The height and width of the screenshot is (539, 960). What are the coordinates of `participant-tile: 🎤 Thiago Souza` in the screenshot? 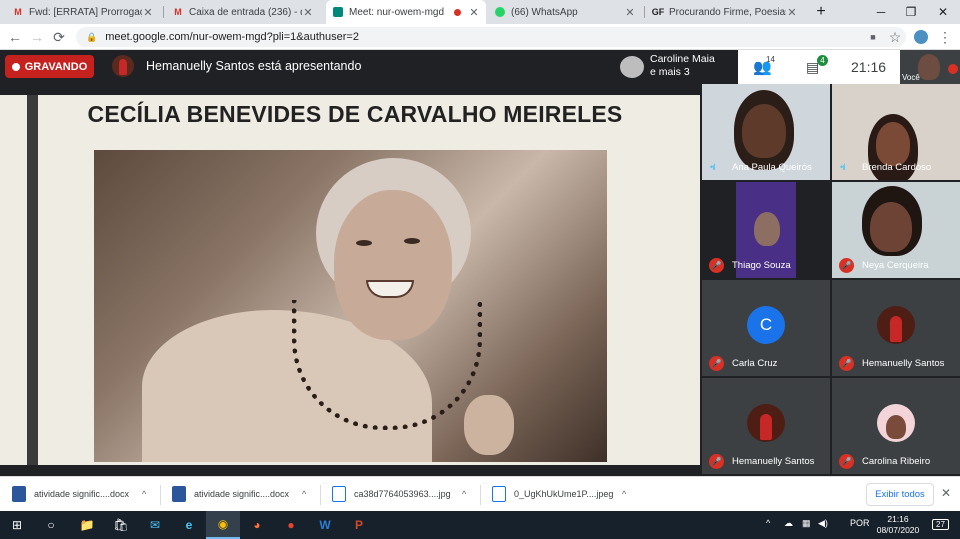 It's located at (766, 230).